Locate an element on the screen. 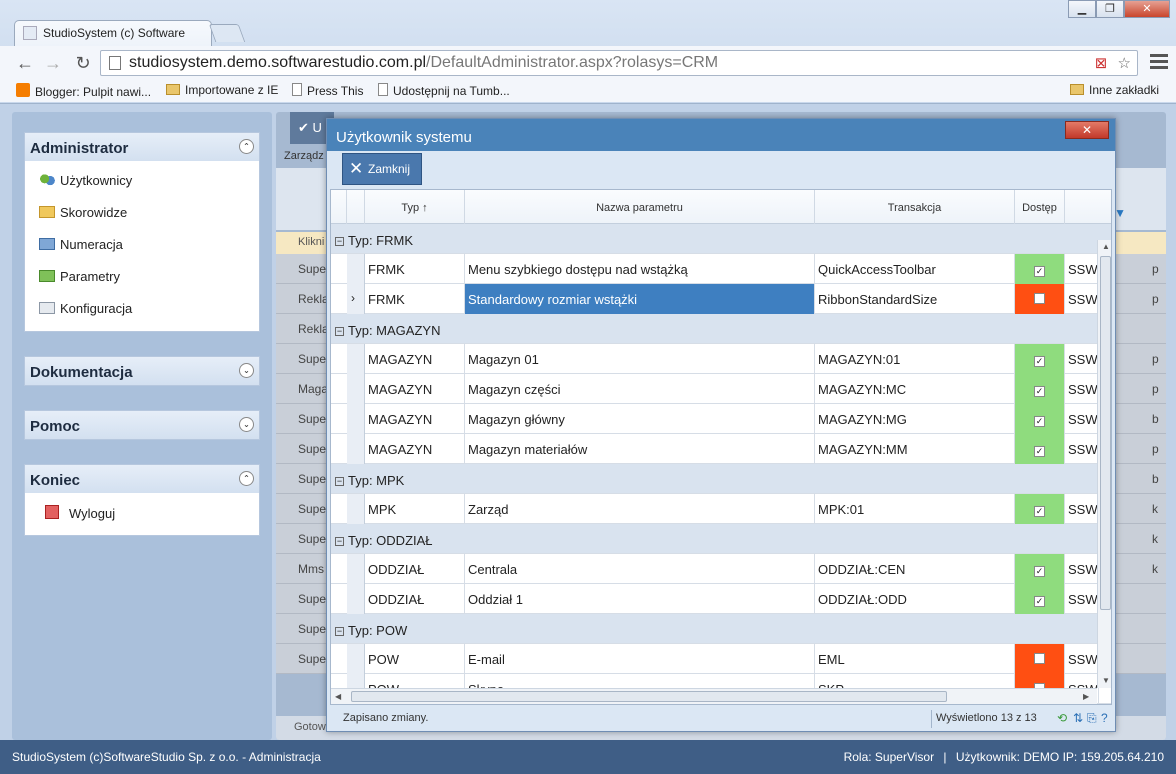 This screenshot has height=774, width=1176. panel-header: Administrator ⌃ is located at coordinates (142, 147).